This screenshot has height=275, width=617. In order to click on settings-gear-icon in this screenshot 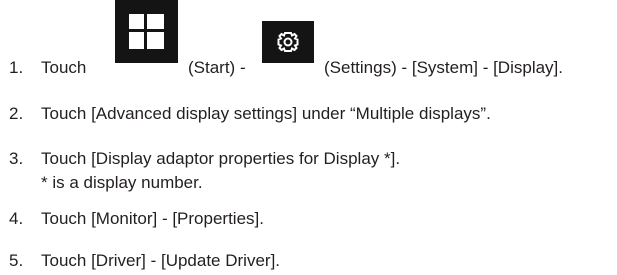, I will do `click(288, 42)`.